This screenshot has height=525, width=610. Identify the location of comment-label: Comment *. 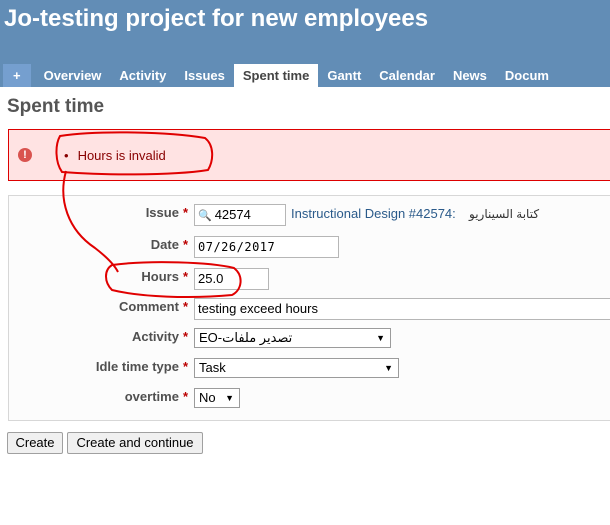
(153, 306).